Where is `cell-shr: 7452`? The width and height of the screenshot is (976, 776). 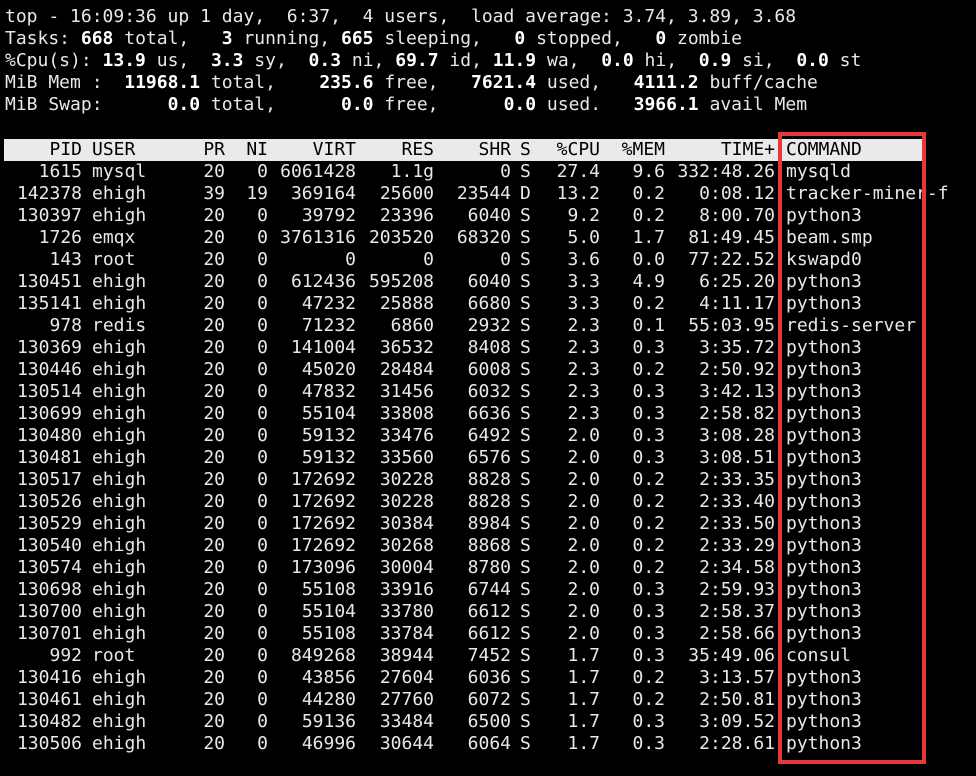
cell-shr: 7452 is located at coordinates (489, 655).